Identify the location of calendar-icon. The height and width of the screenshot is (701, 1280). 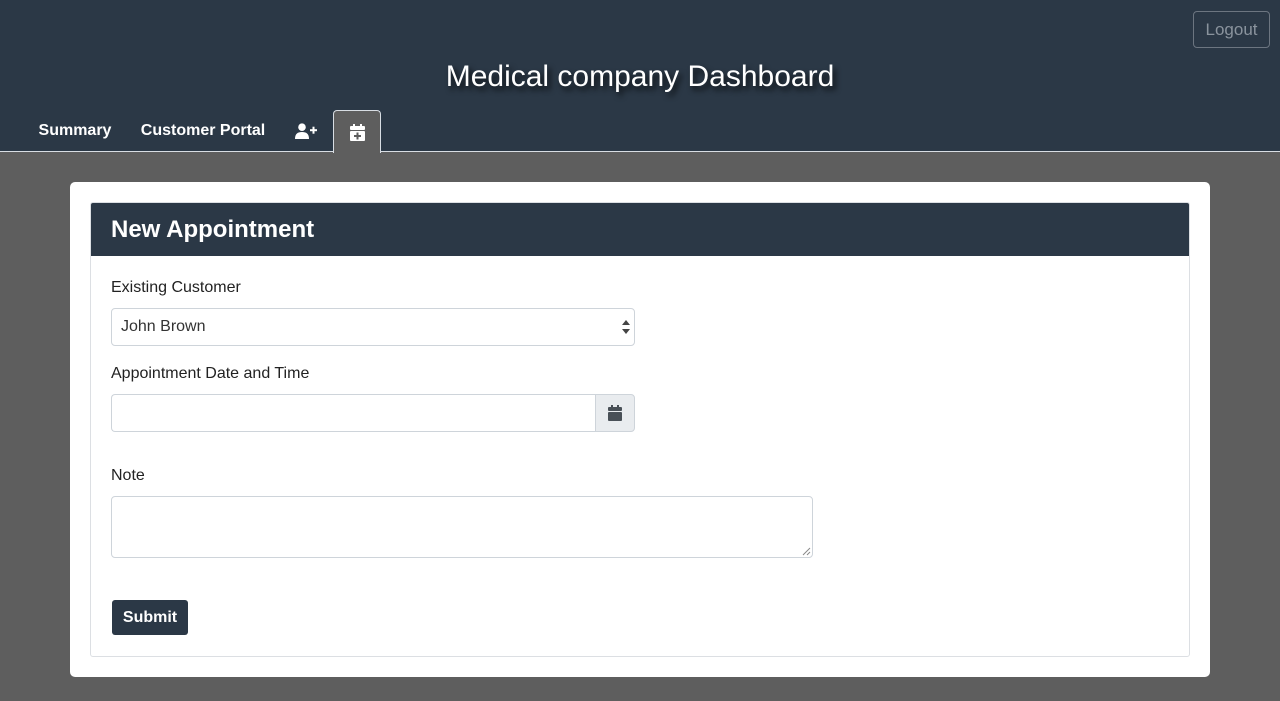
(615, 413).